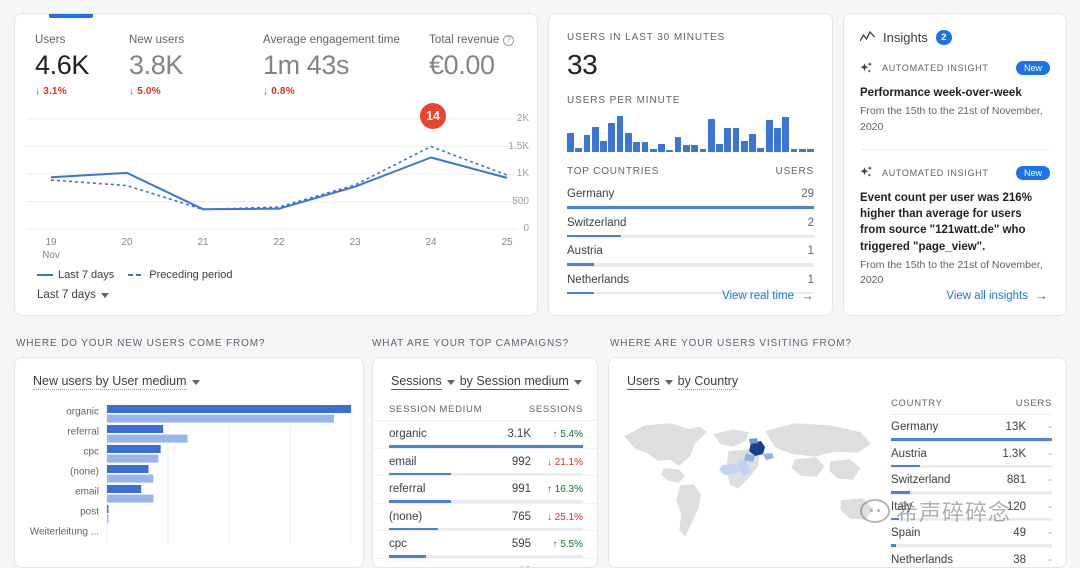 This screenshot has height=568, width=1080. What do you see at coordinates (935, 68) in the screenshot?
I see `insight-tag: AUTOMATED INSIGHT` at bounding box center [935, 68].